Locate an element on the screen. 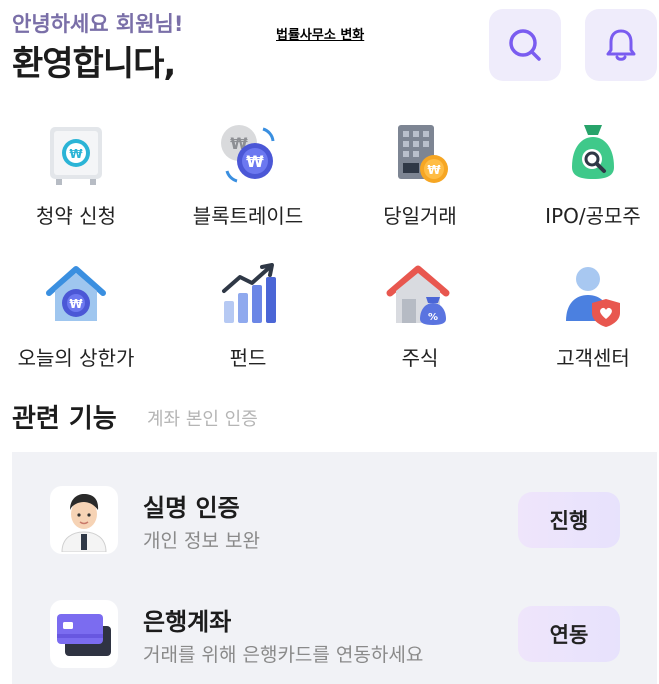  menu-item-fund: 펀드 is located at coordinates (248, 315).